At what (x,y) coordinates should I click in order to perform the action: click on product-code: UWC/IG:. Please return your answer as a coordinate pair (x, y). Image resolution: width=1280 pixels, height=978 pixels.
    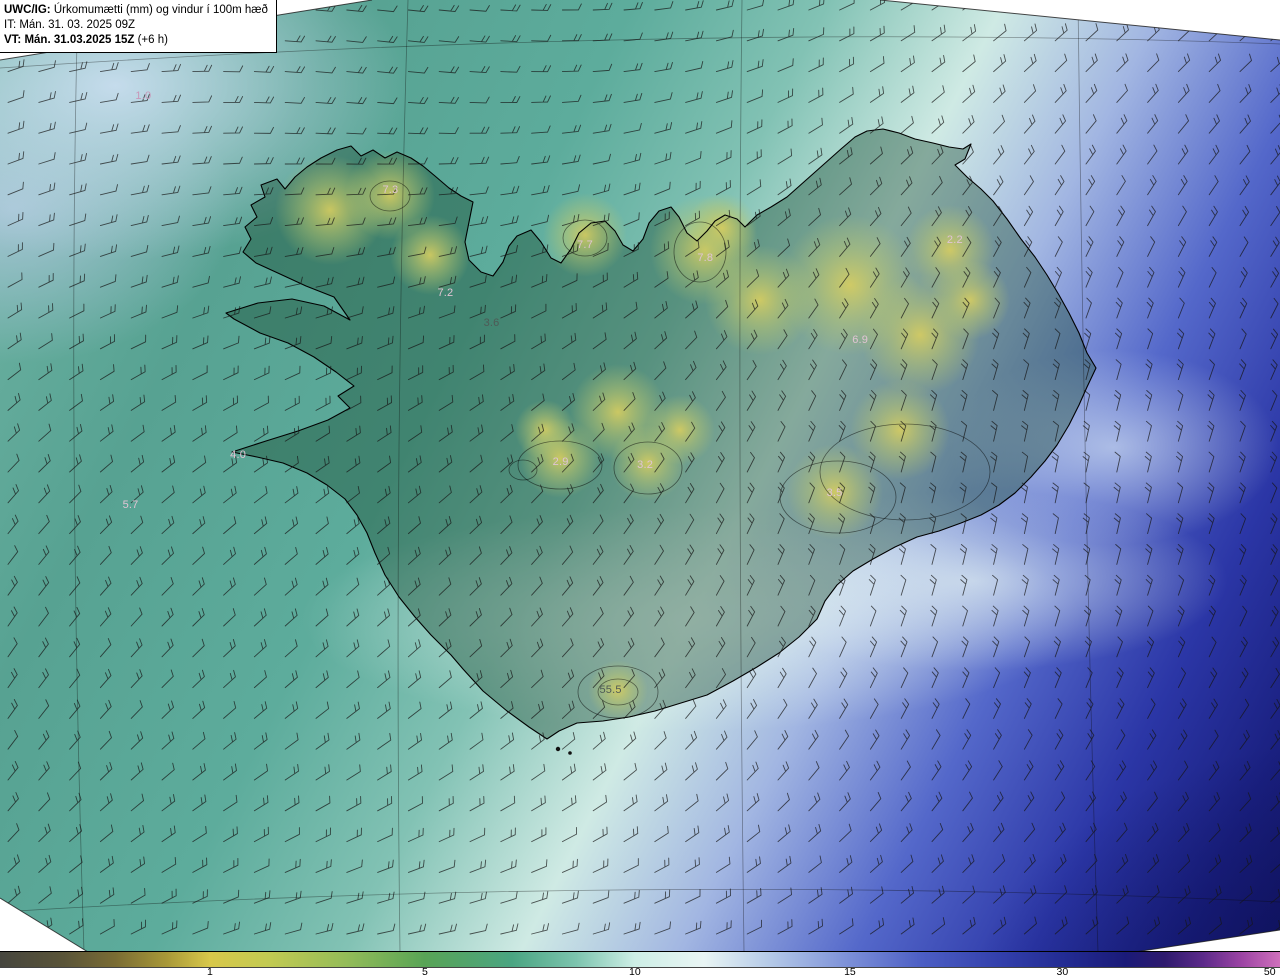
    Looking at the image, I should click on (27, 10).